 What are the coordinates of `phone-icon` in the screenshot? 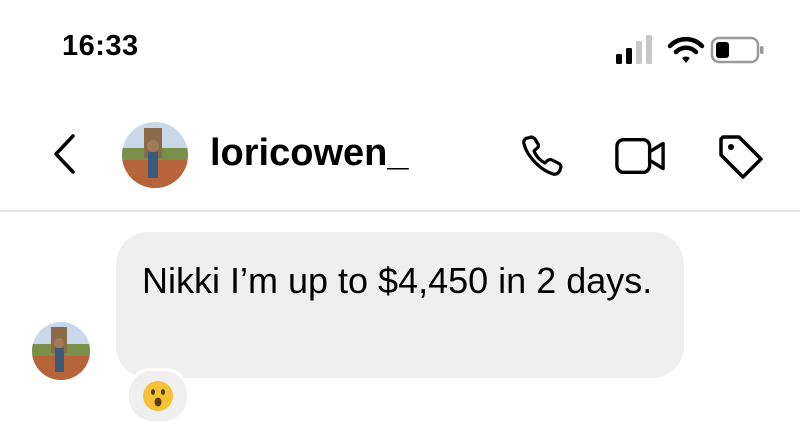 It's located at (542, 155).